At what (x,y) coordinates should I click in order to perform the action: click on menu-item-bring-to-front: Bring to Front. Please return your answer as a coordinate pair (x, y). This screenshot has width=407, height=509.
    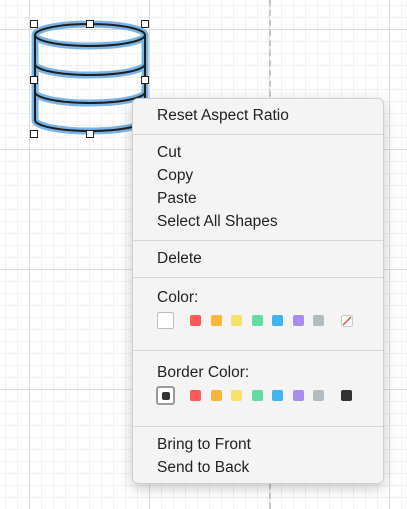
    Looking at the image, I should click on (204, 445).